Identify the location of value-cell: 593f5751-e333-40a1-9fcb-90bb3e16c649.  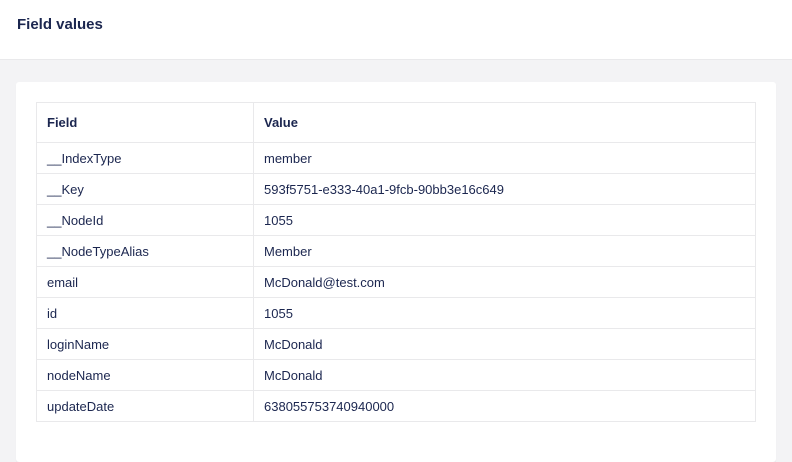
(504, 189).